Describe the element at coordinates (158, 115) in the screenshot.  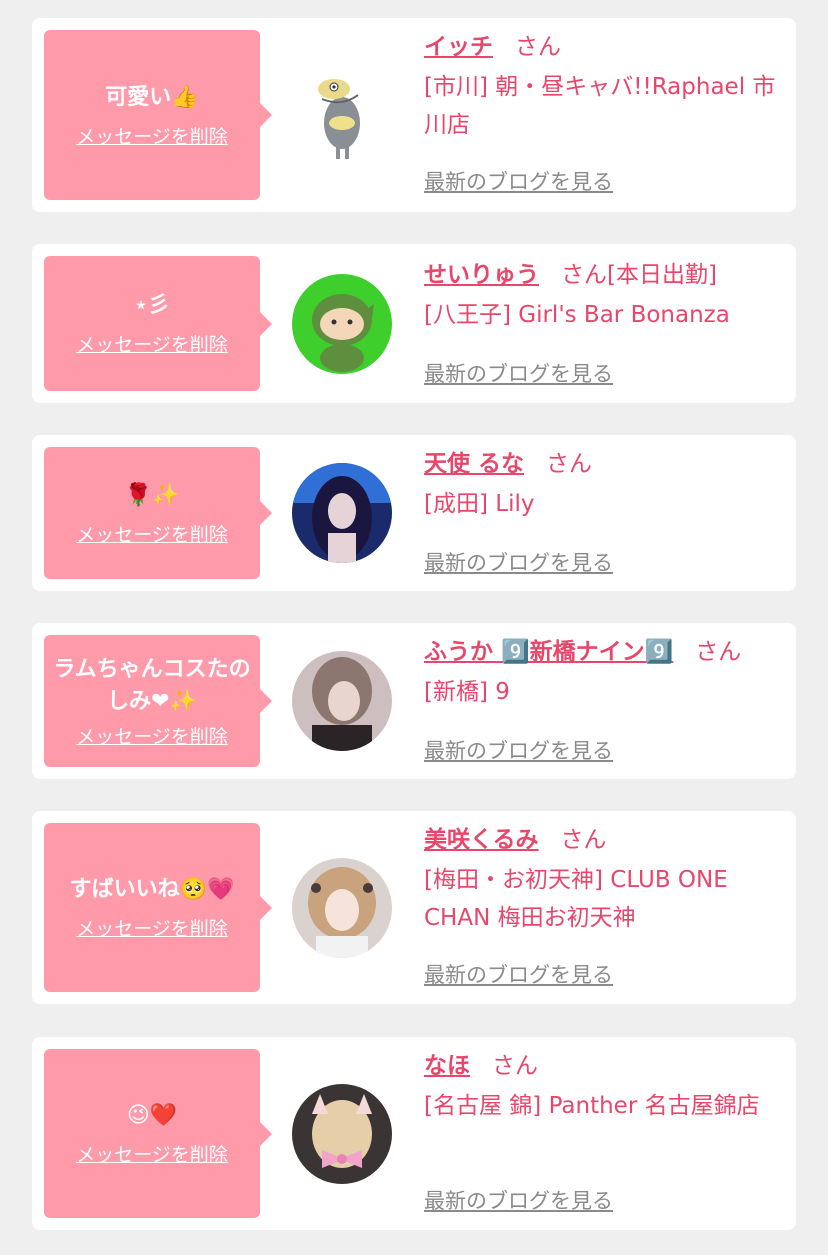
I see `message-bubble: 可愛い👍 メッセージを削除` at that location.